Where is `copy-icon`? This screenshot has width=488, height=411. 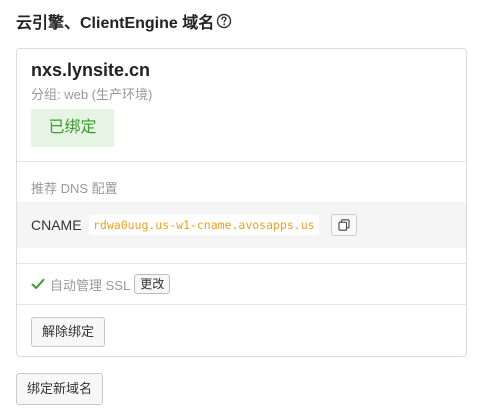 copy-icon is located at coordinates (344, 225).